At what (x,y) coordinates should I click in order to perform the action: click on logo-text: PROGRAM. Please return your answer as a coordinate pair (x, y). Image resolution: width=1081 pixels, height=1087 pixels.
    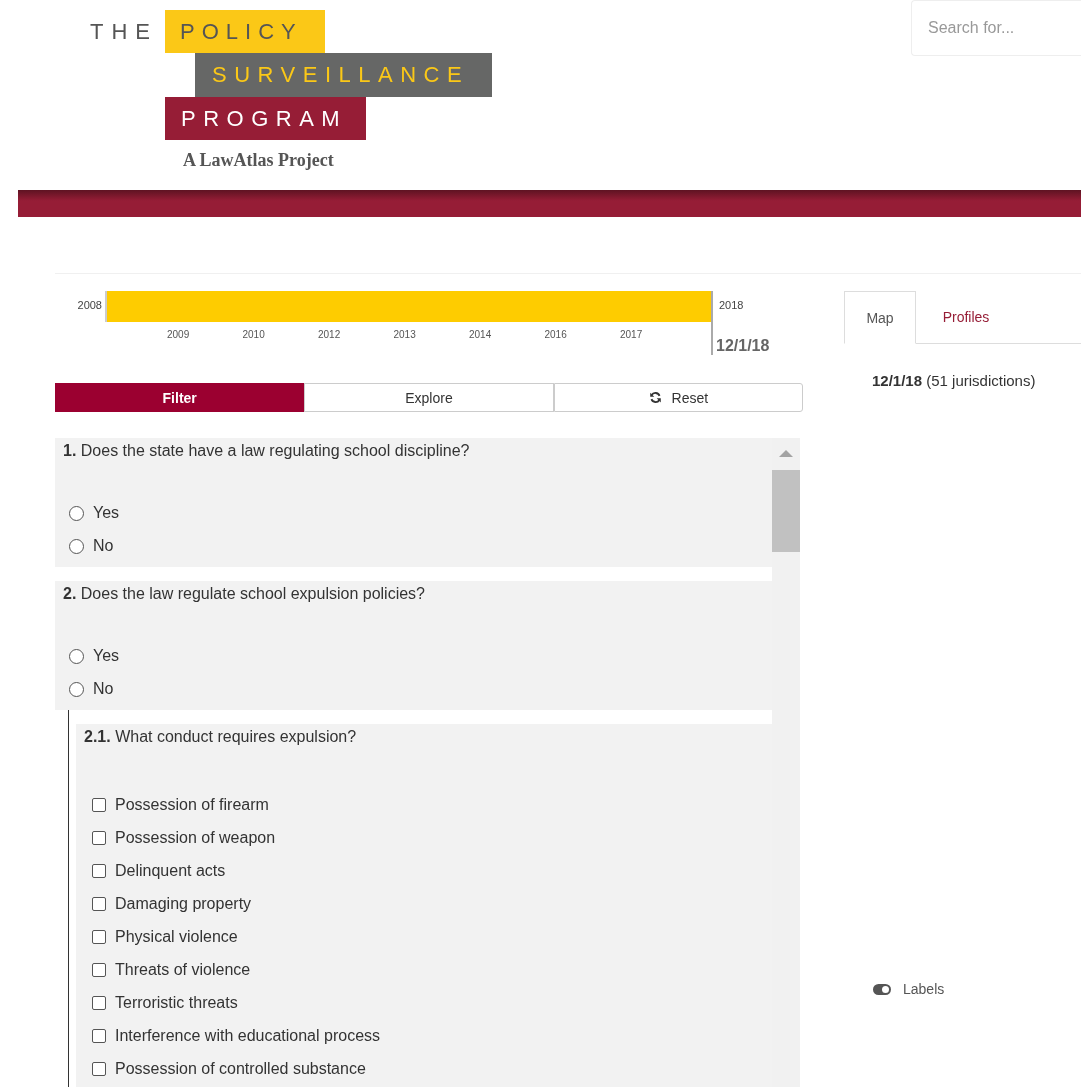
    Looking at the image, I should click on (265, 118).